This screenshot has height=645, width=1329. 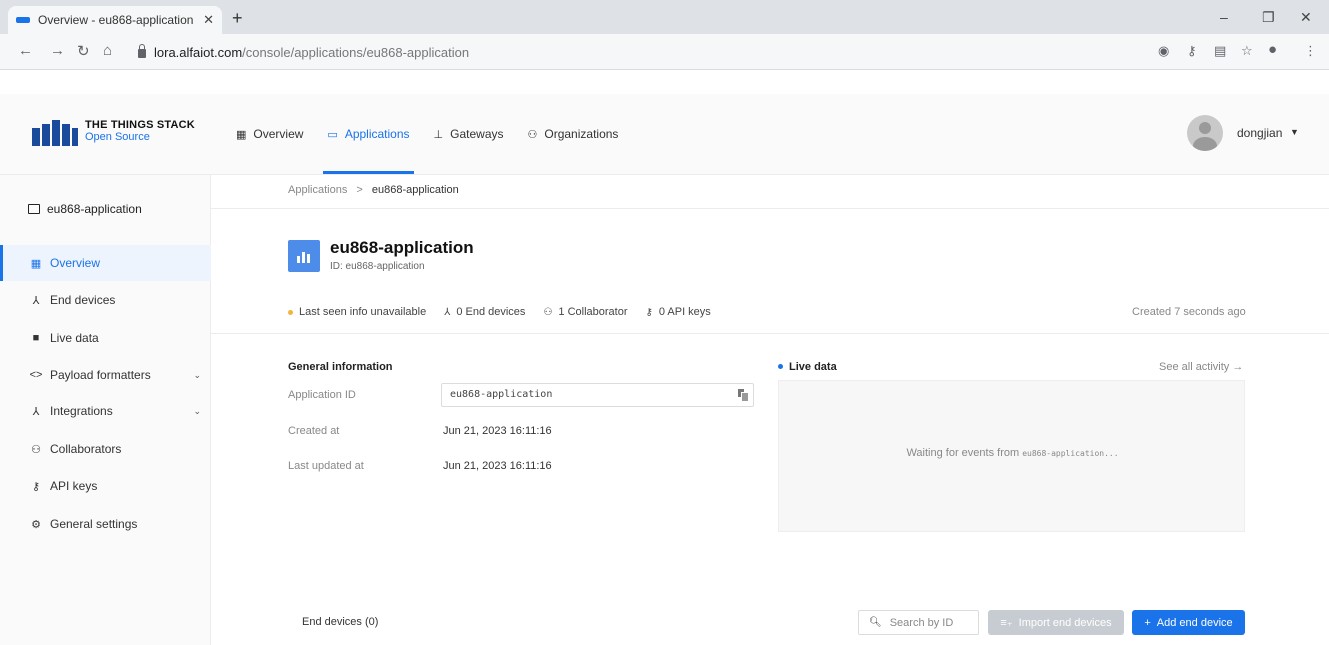 I want to click on close-tab-icon: ✕, so click(x=208, y=20).